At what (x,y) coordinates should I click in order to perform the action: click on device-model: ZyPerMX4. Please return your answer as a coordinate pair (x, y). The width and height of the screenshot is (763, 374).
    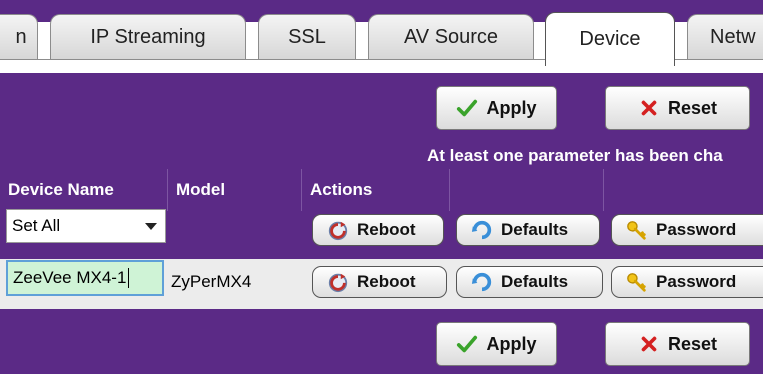
    Looking at the image, I should click on (211, 281).